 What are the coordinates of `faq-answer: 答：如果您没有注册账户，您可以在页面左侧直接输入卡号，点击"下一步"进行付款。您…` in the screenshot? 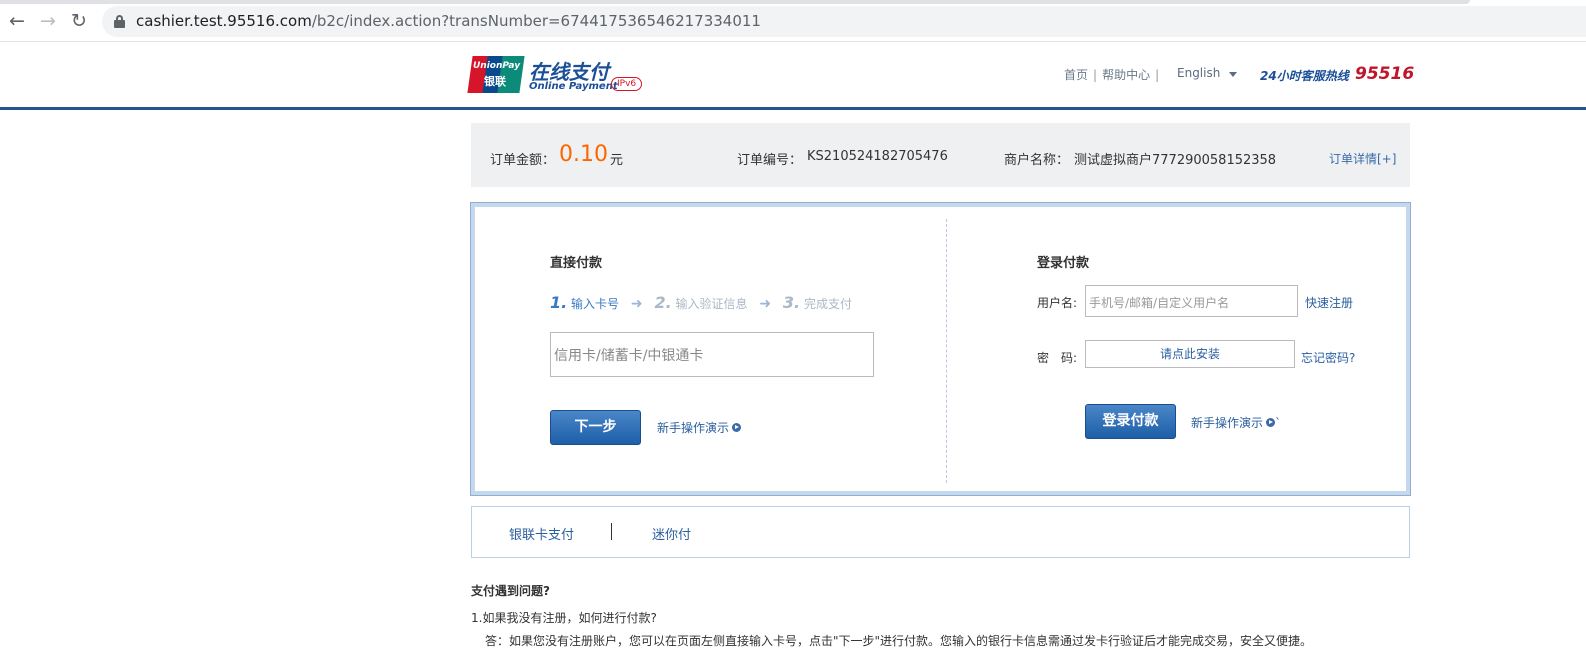 It's located at (899, 641).